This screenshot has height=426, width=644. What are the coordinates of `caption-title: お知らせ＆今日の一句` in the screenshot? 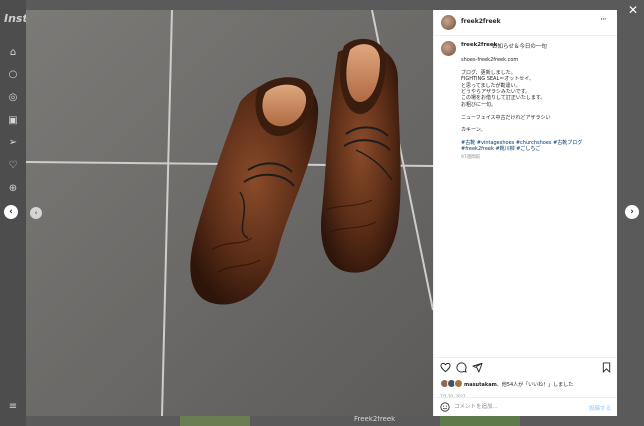 It's located at (519, 47).